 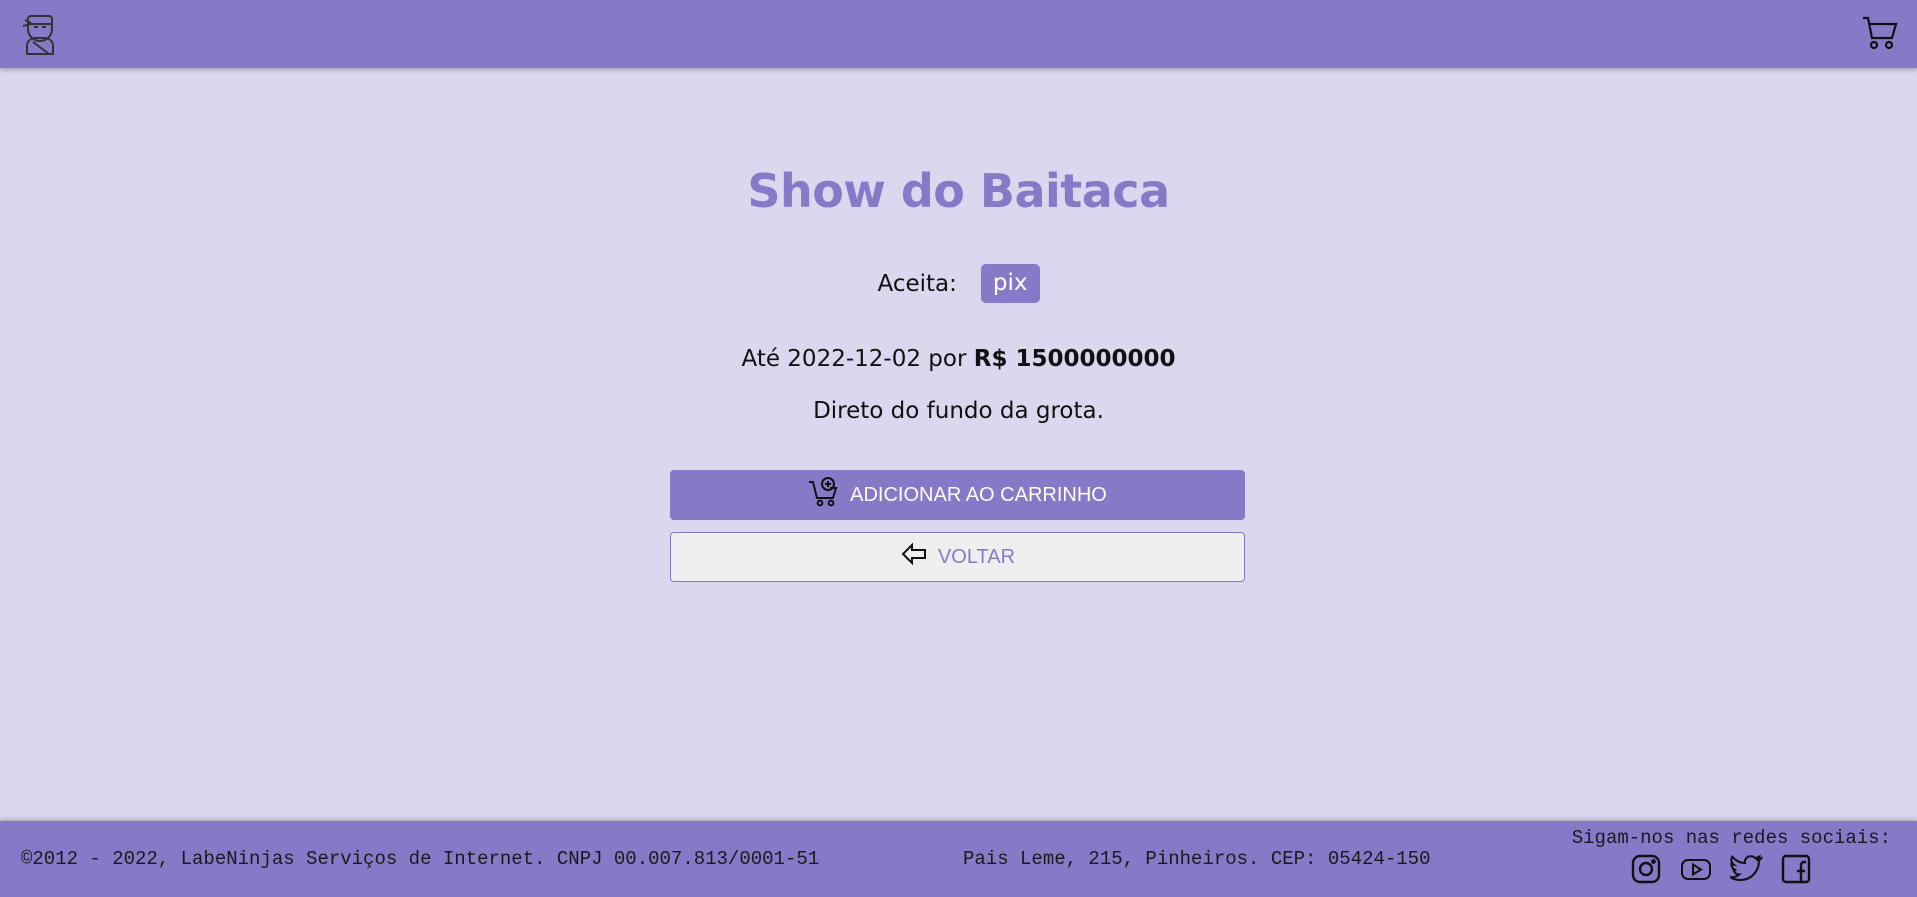 What do you see at coordinates (1731, 838) in the screenshot?
I see `social-title: Sigam-nos nas redes sociais:` at bounding box center [1731, 838].